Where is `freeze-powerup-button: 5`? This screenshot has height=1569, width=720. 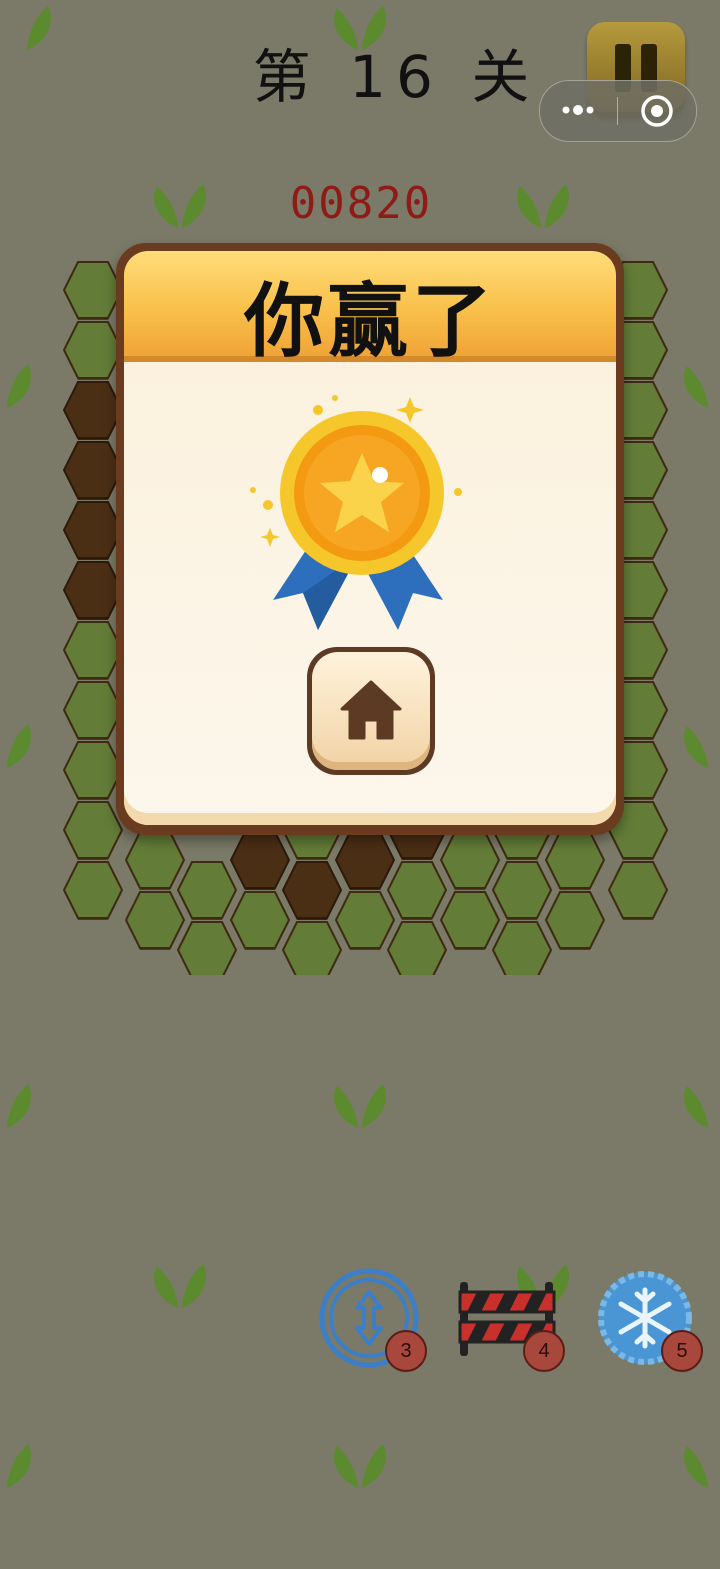
freeze-powerup-button: 5 is located at coordinates (649, 1320).